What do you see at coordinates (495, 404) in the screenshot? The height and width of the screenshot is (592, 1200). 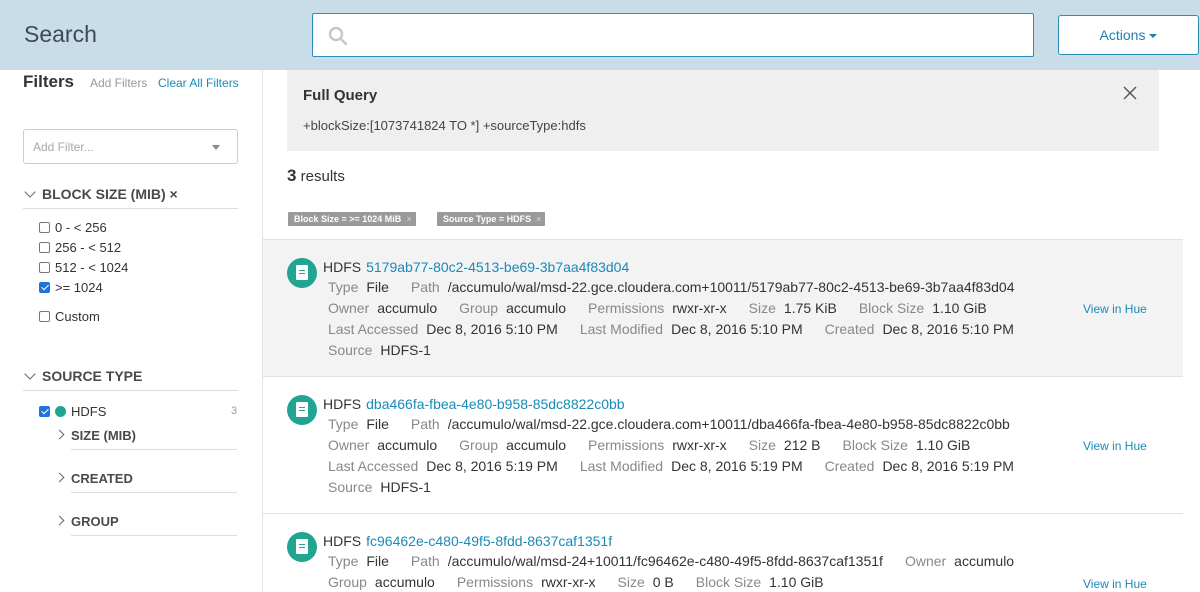 I see `result-title-link: dba466fa-fbea-4e80-b958-85dc8822c0bb` at bounding box center [495, 404].